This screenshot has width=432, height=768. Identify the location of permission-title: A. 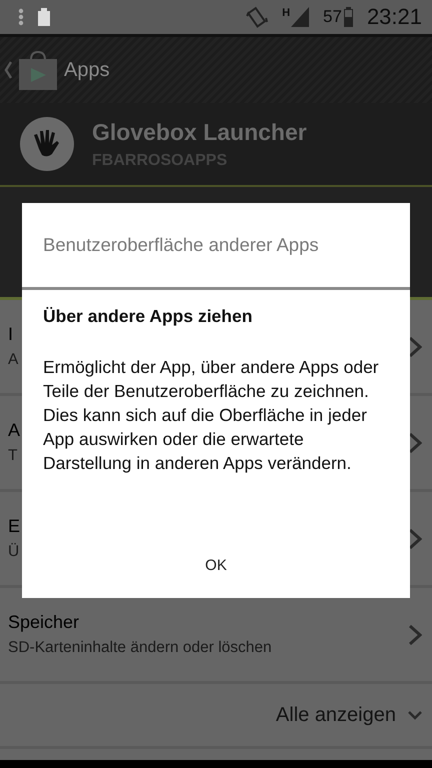
(14, 430).